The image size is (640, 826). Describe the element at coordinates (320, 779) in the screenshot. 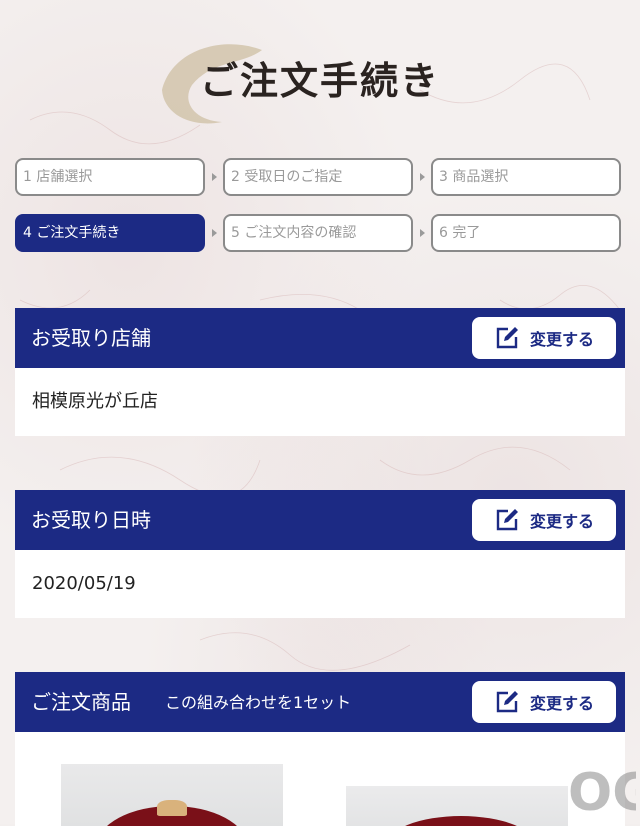

I see `products-list` at that location.